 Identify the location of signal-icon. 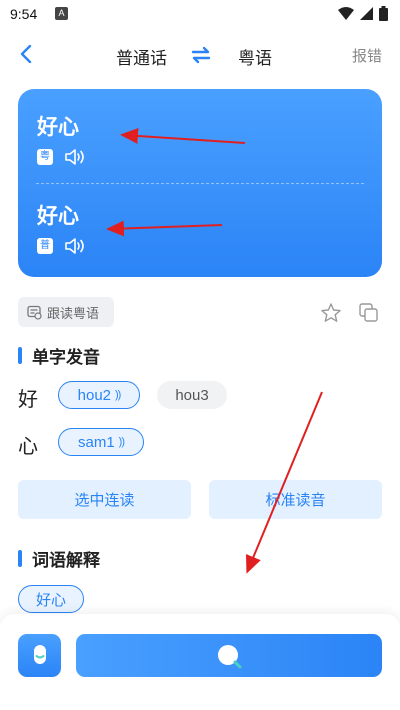
(366, 13).